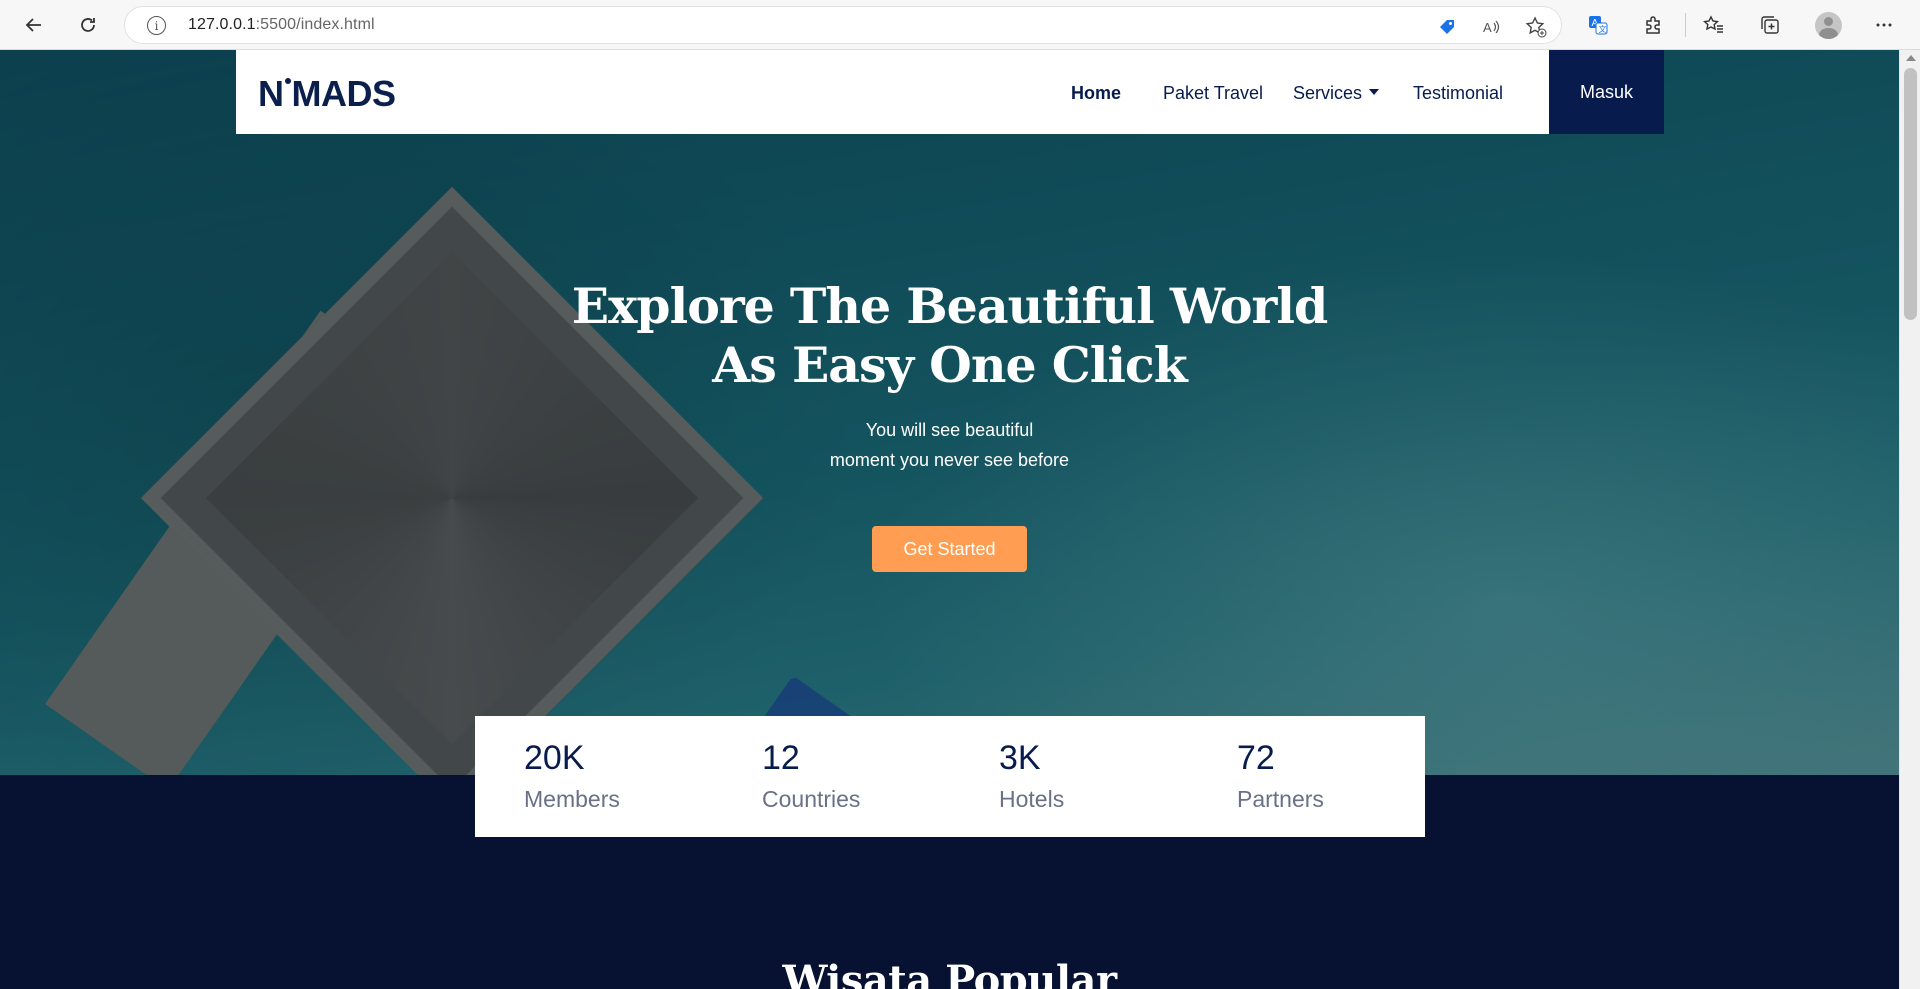 This screenshot has height=989, width=1920. Describe the element at coordinates (1884, 25) in the screenshot. I see `more-menu-icon` at that location.